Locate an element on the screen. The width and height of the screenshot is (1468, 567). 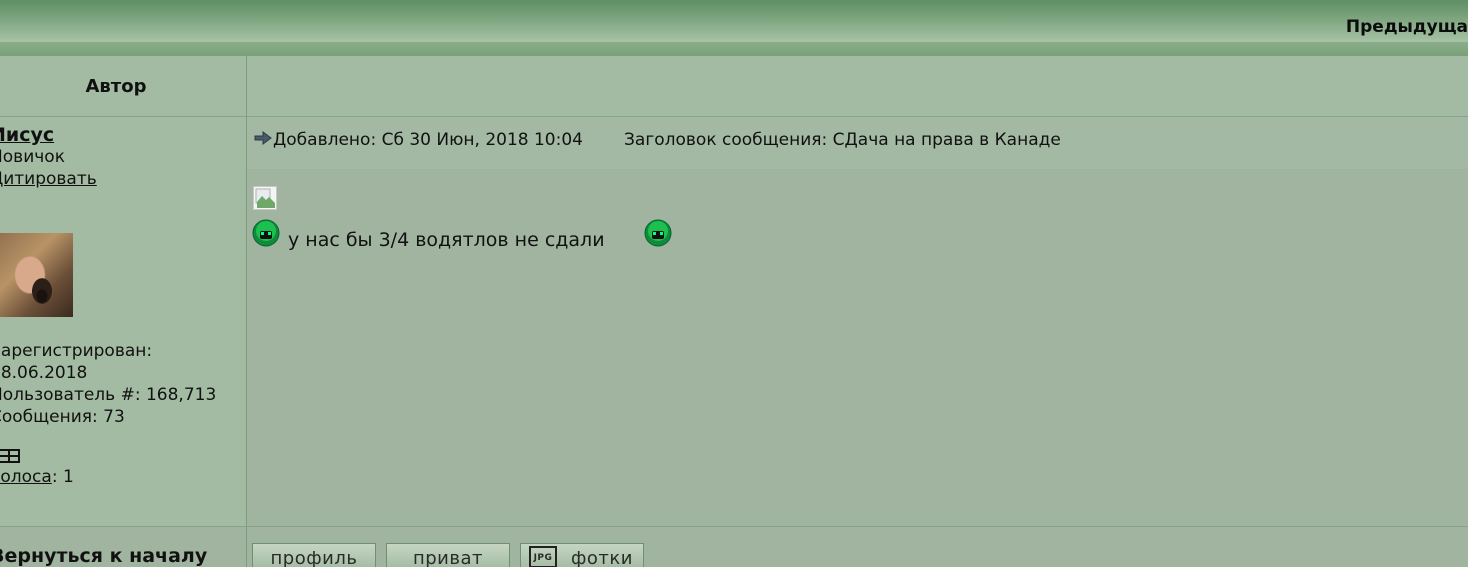
jpg-icon: JPG is located at coordinates (543, 556).